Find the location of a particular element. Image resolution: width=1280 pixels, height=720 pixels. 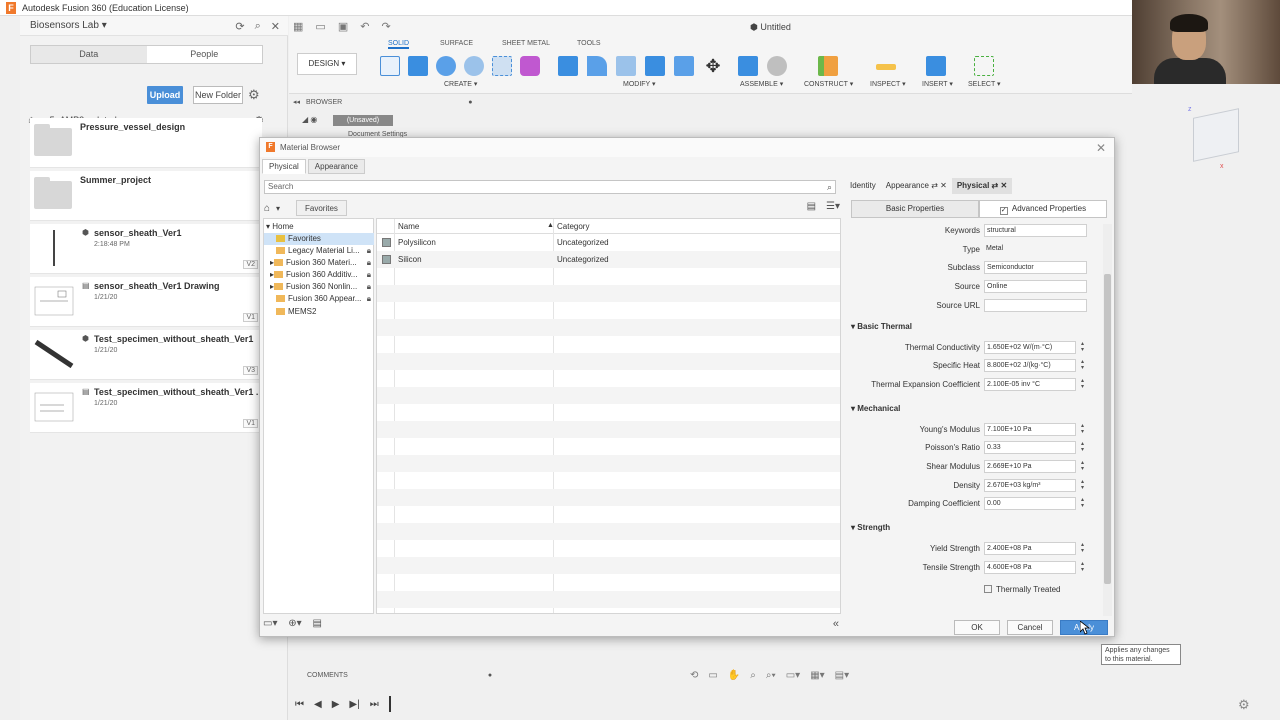

insert-menu: INSERT ▾ is located at coordinates (937, 84).